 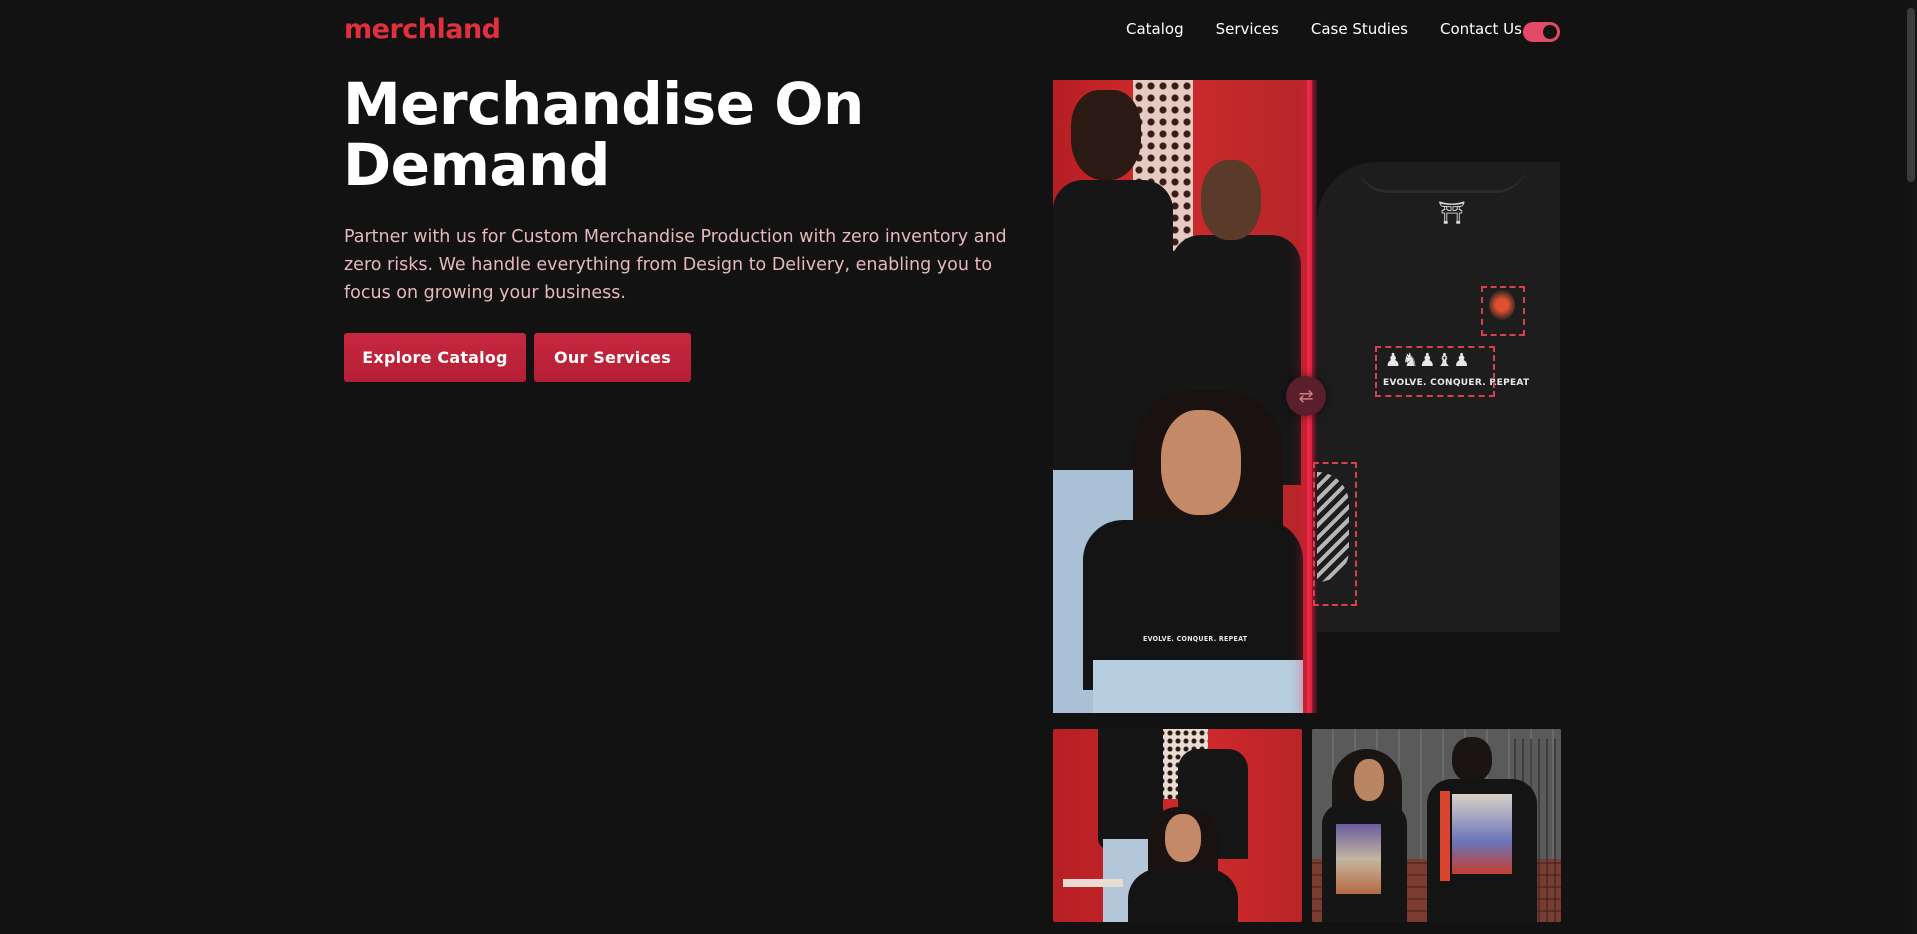 I want to click on model-1-head, so click(x=1106, y=135).